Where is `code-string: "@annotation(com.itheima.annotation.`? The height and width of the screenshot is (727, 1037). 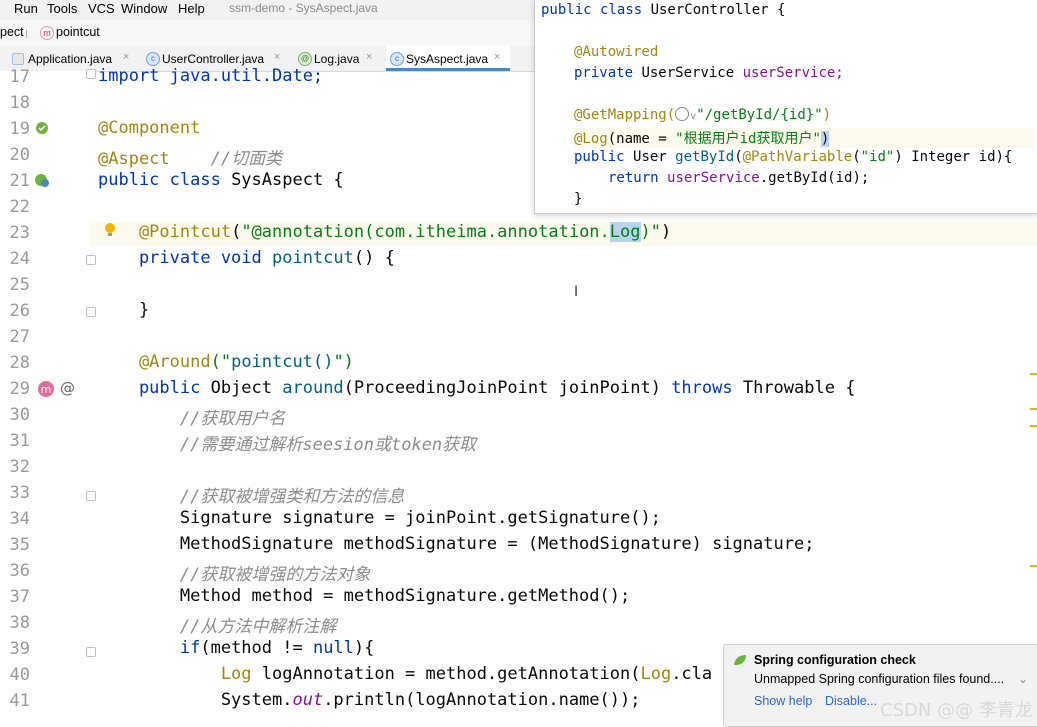 code-string: "@annotation(com.itheima.annotation. is located at coordinates (425, 232).